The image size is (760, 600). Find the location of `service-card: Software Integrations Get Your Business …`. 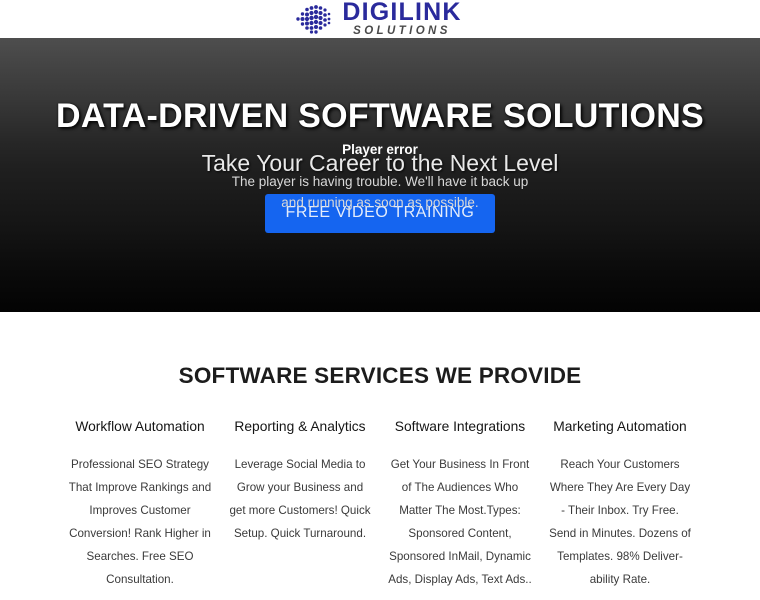

service-card: Software Integrations Get Your Business … is located at coordinates (460, 505).